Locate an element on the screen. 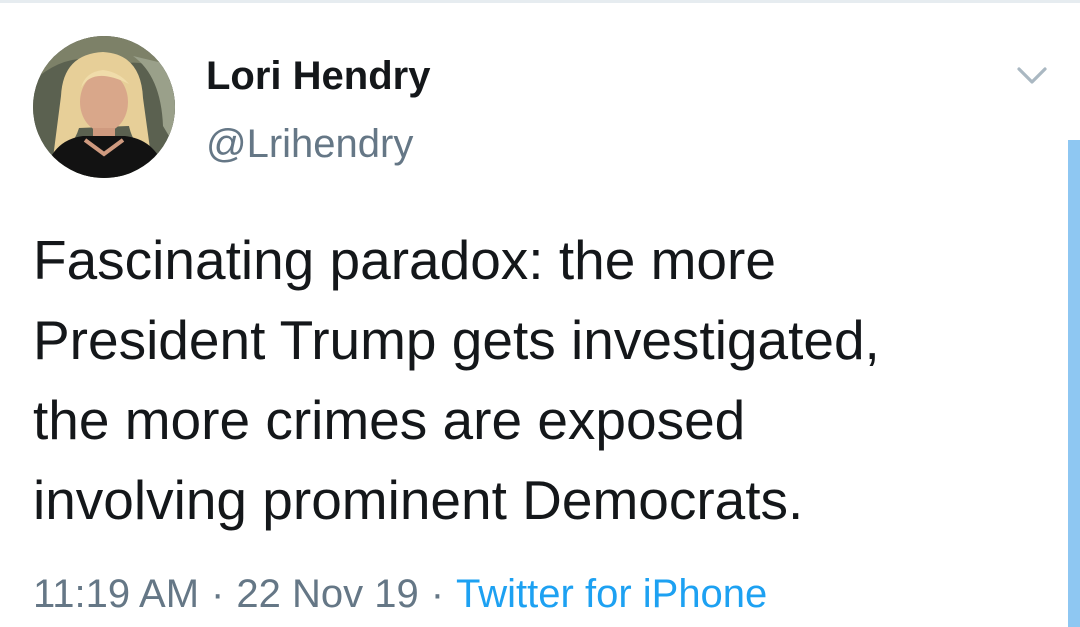  chevron-down-icon is located at coordinates (1032, 75).